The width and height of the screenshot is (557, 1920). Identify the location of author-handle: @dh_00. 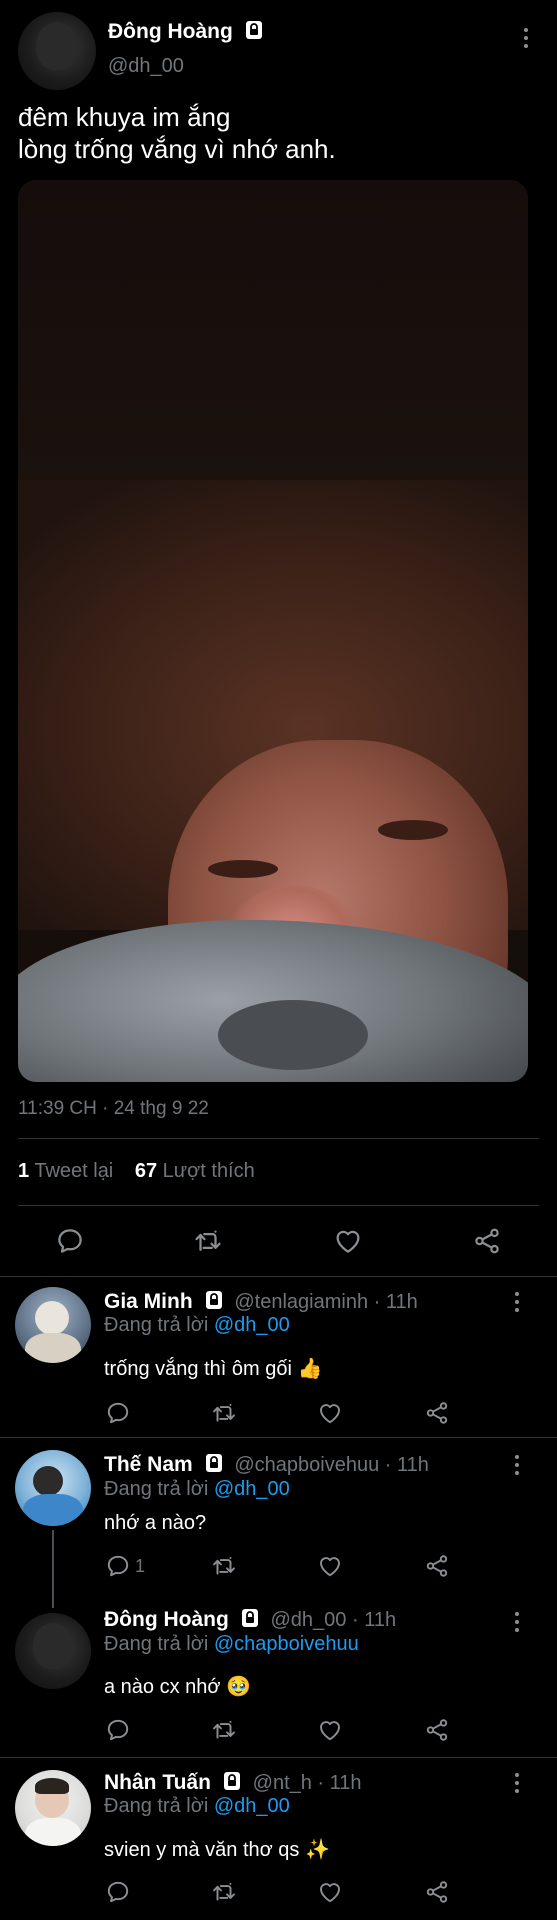
(146, 66).